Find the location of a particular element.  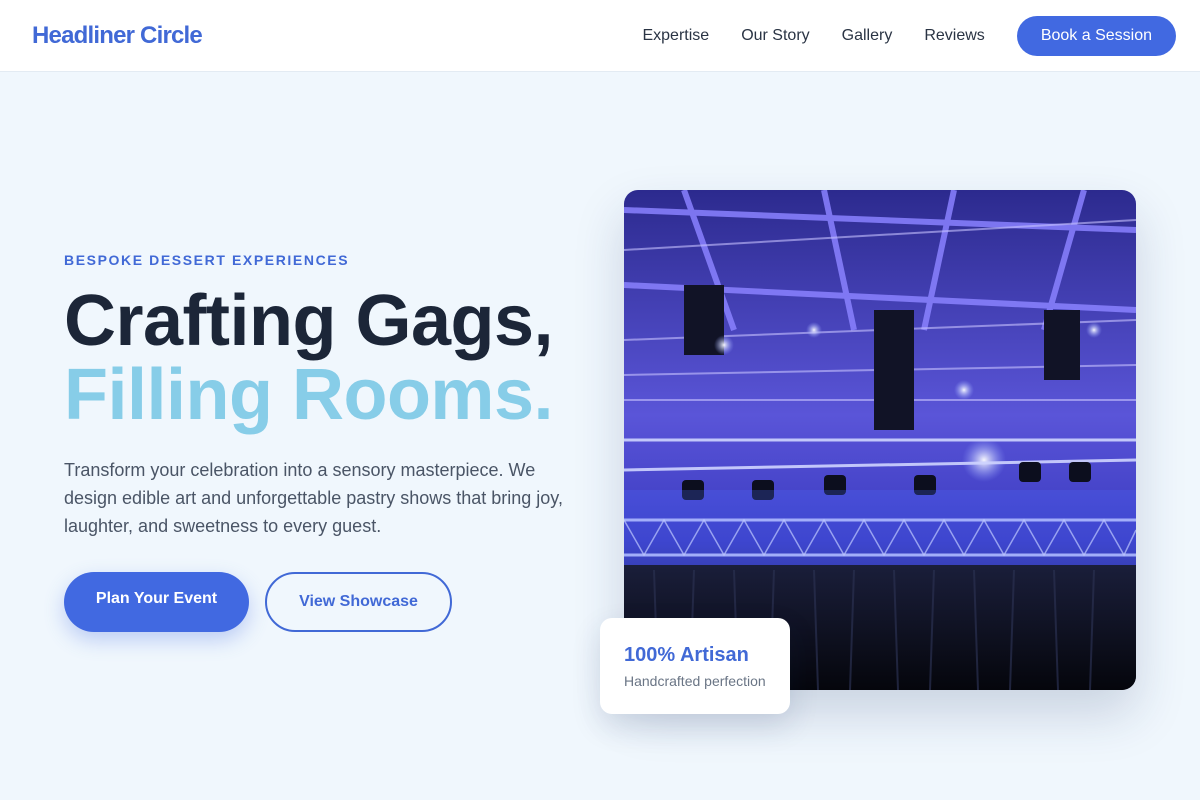

badge-value: 100% Artisan is located at coordinates (686, 655).